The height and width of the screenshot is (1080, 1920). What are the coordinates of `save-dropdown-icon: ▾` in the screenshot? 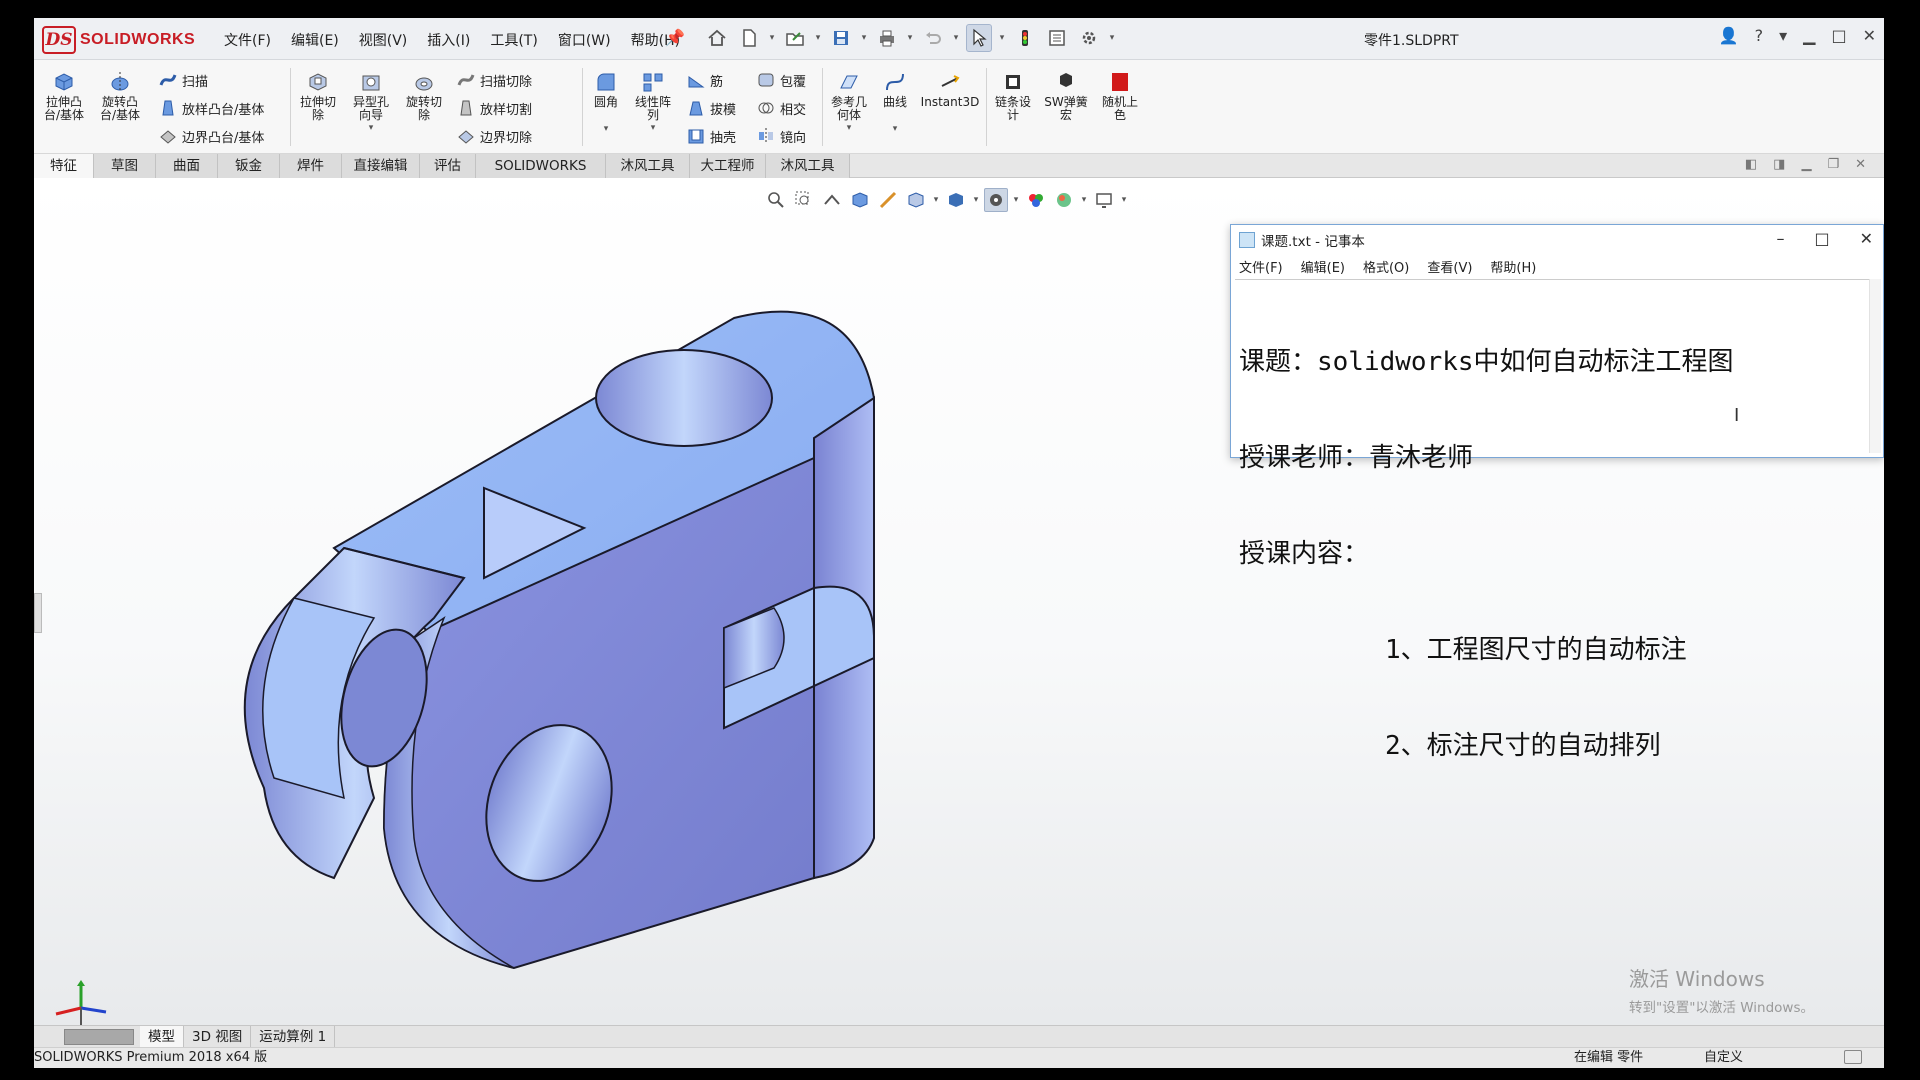 It's located at (864, 38).